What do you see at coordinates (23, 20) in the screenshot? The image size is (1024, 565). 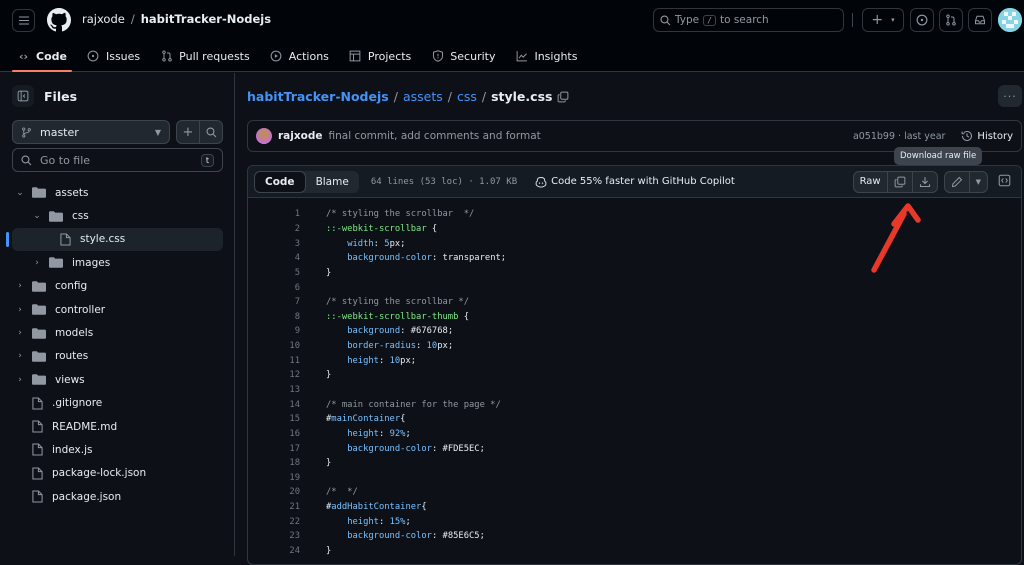 I see `menu-button` at bounding box center [23, 20].